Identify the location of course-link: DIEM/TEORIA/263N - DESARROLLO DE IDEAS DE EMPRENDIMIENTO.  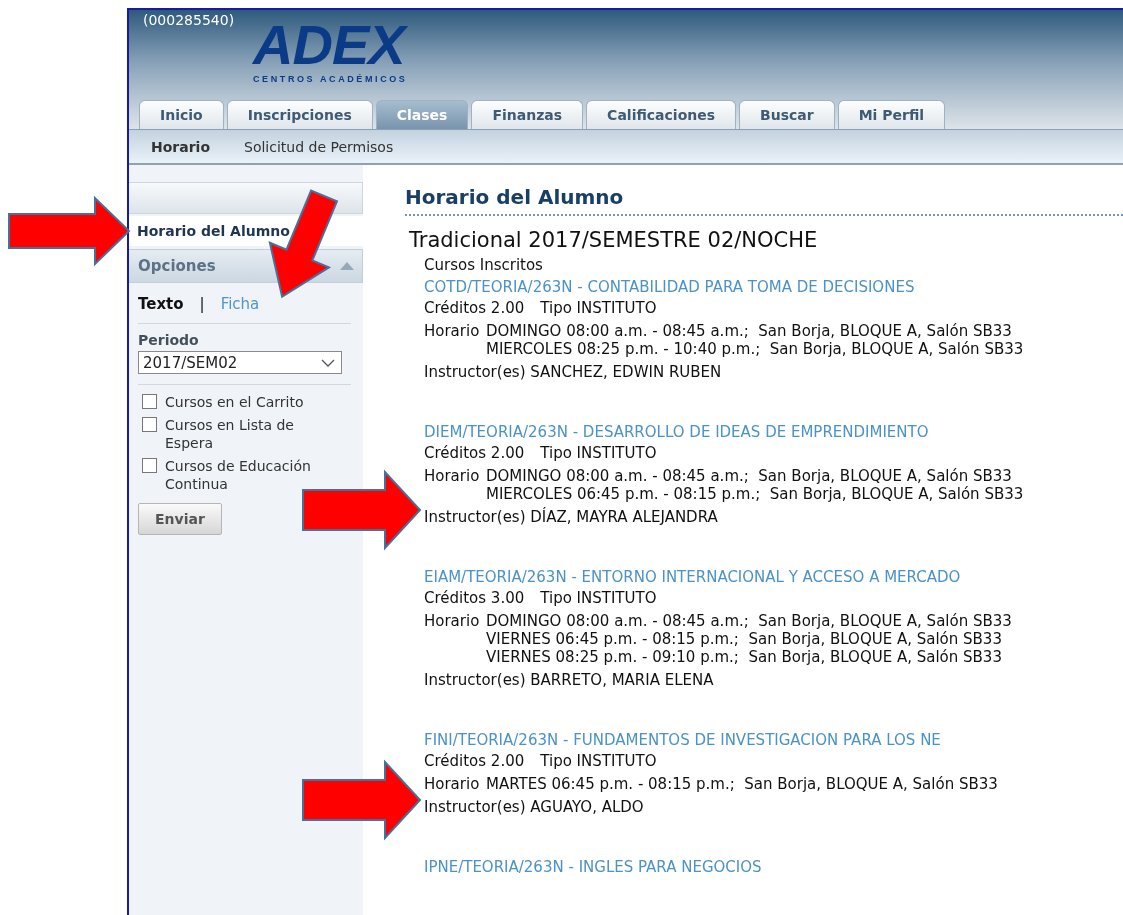
(773, 432).